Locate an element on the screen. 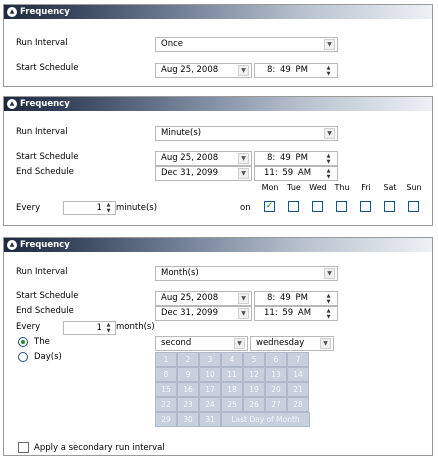 This screenshot has width=438, height=459. run-interval-value: Once is located at coordinates (172, 44).